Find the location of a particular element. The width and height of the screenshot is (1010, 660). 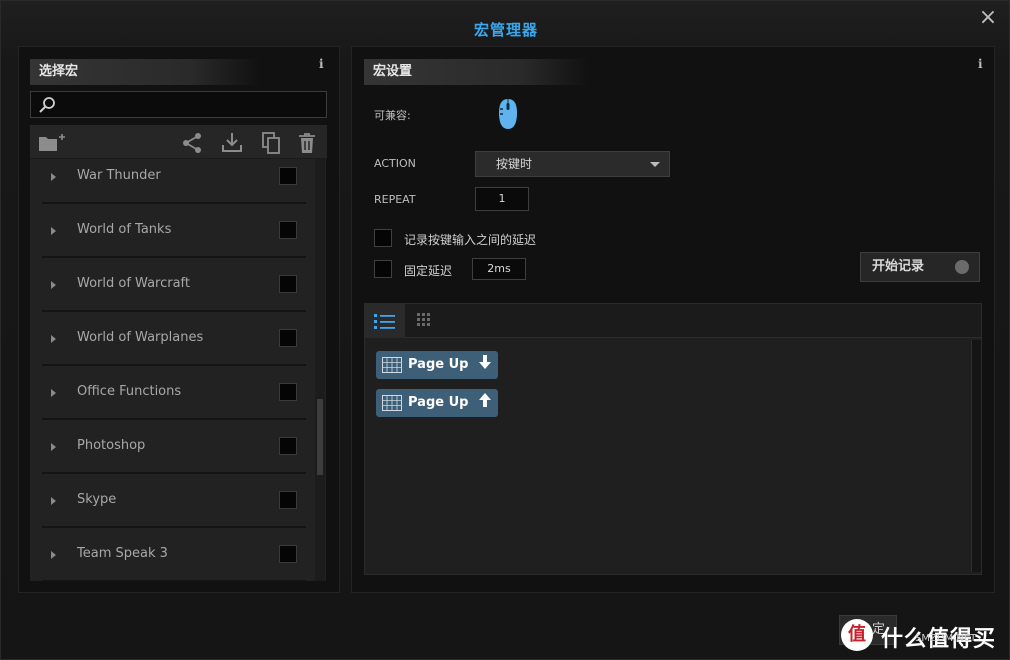

search-input is located at coordinates (189, 105).